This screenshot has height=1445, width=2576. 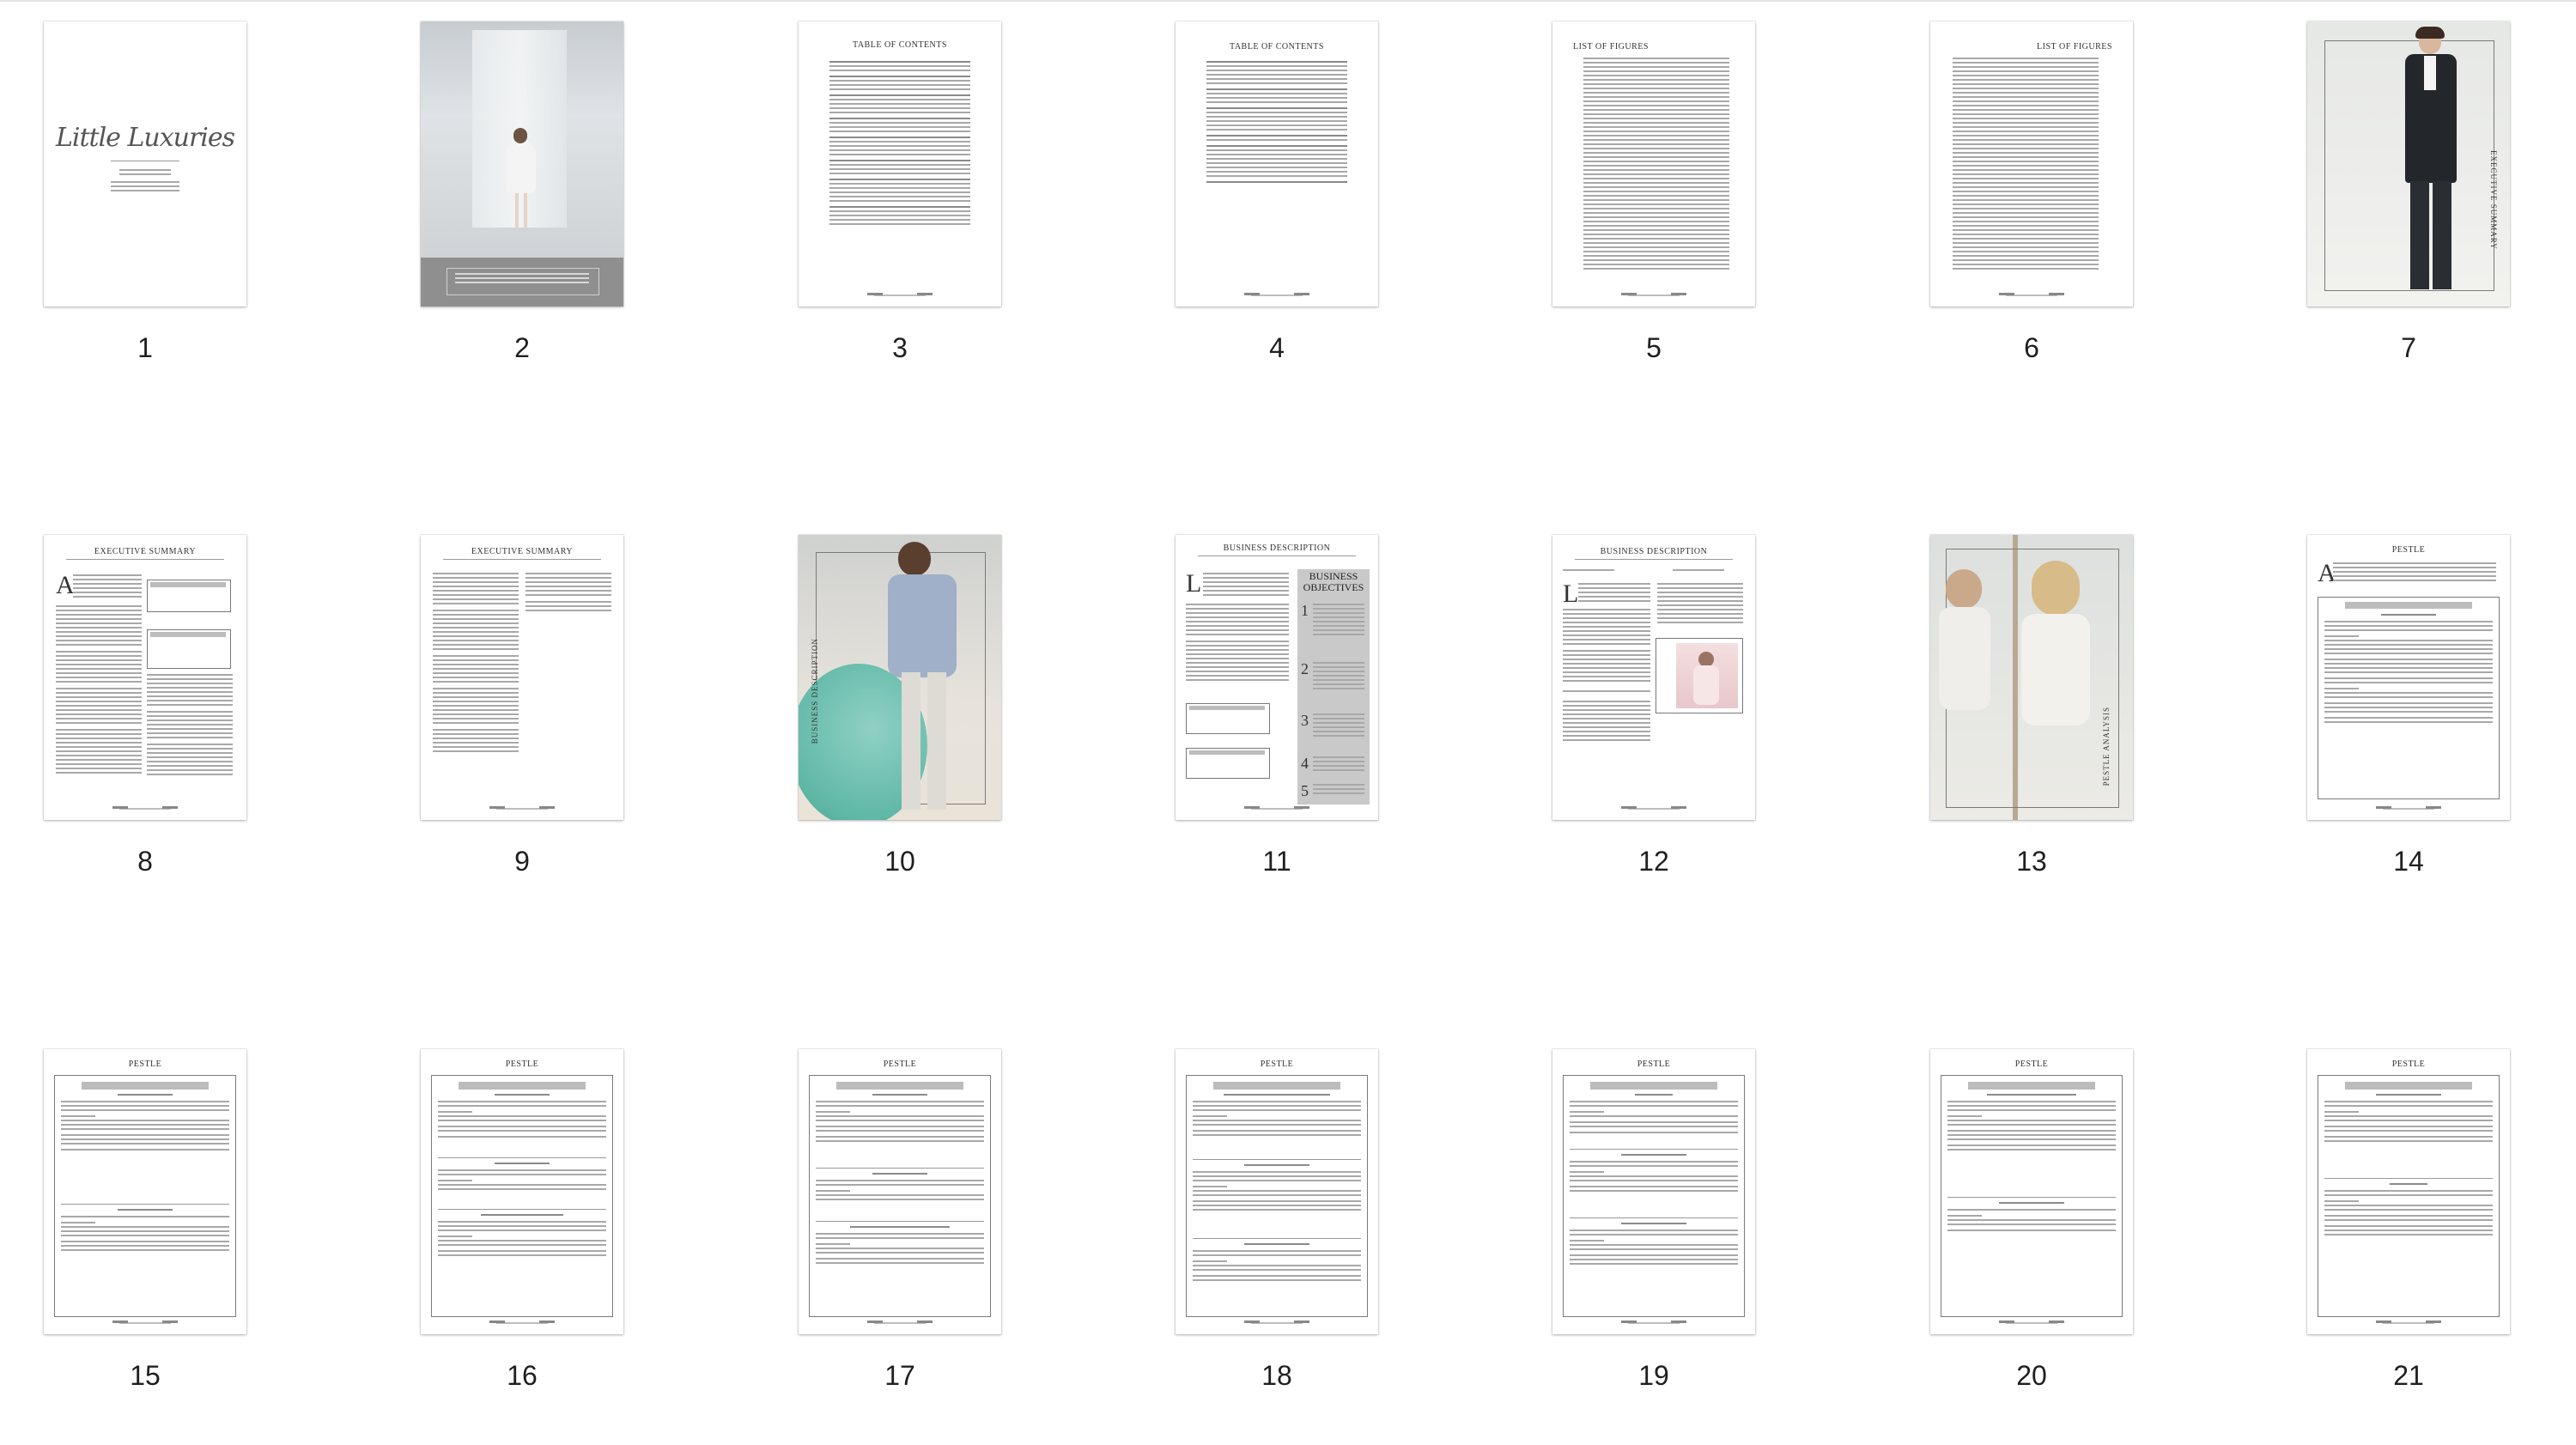 I want to click on page-number: 9, so click(x=522, y=862).